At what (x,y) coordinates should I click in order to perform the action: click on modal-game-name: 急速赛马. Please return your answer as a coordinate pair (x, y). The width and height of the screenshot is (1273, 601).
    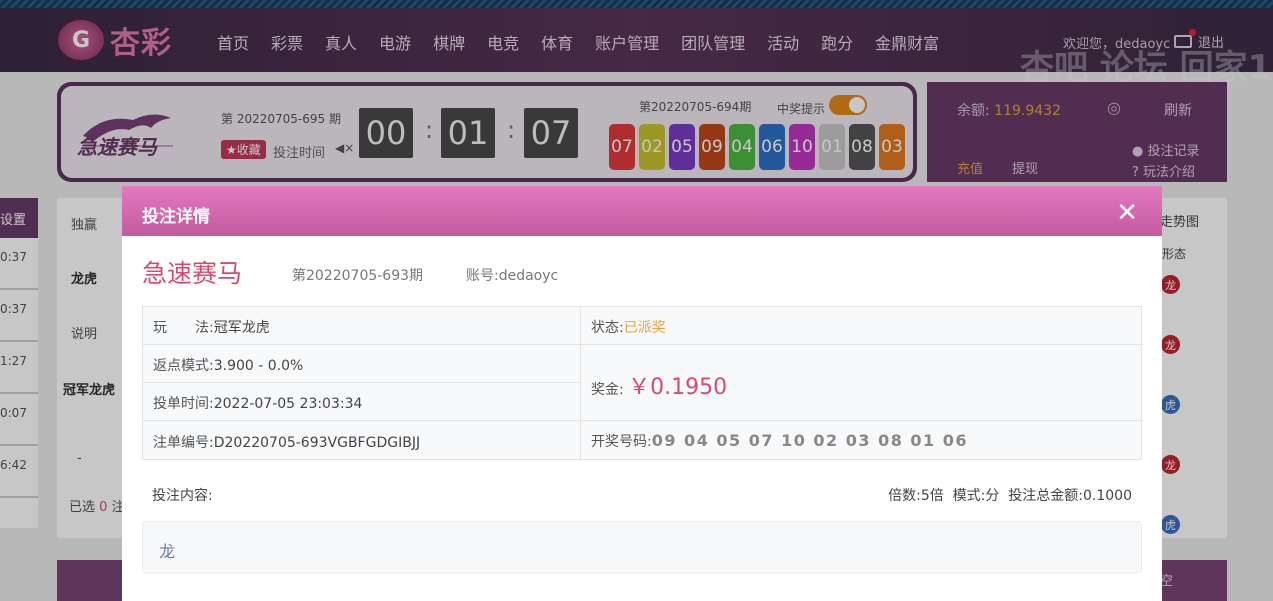
    Looking at the image, I should click on (192, 273).